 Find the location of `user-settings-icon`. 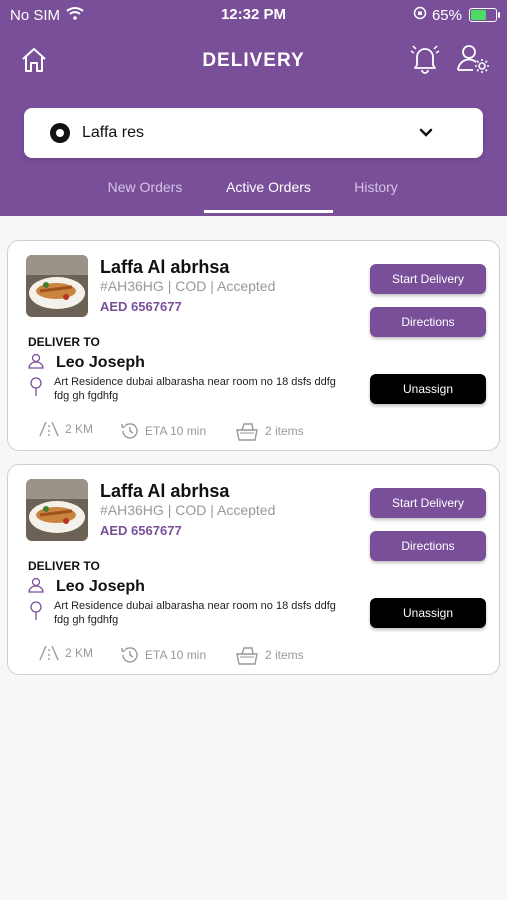

user-settings-icon is located at coordinates (474, 59).